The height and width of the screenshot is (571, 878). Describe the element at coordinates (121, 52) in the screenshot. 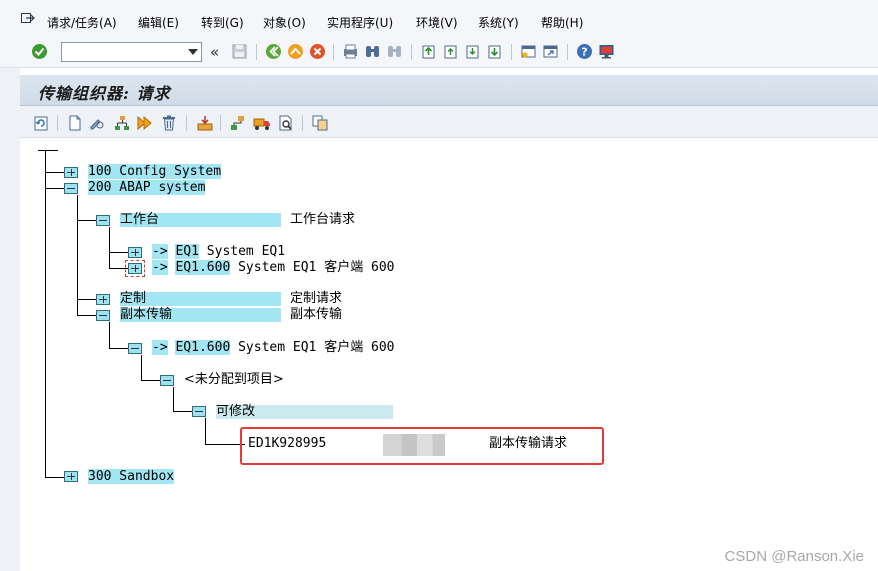

I see `command-input` at that location.